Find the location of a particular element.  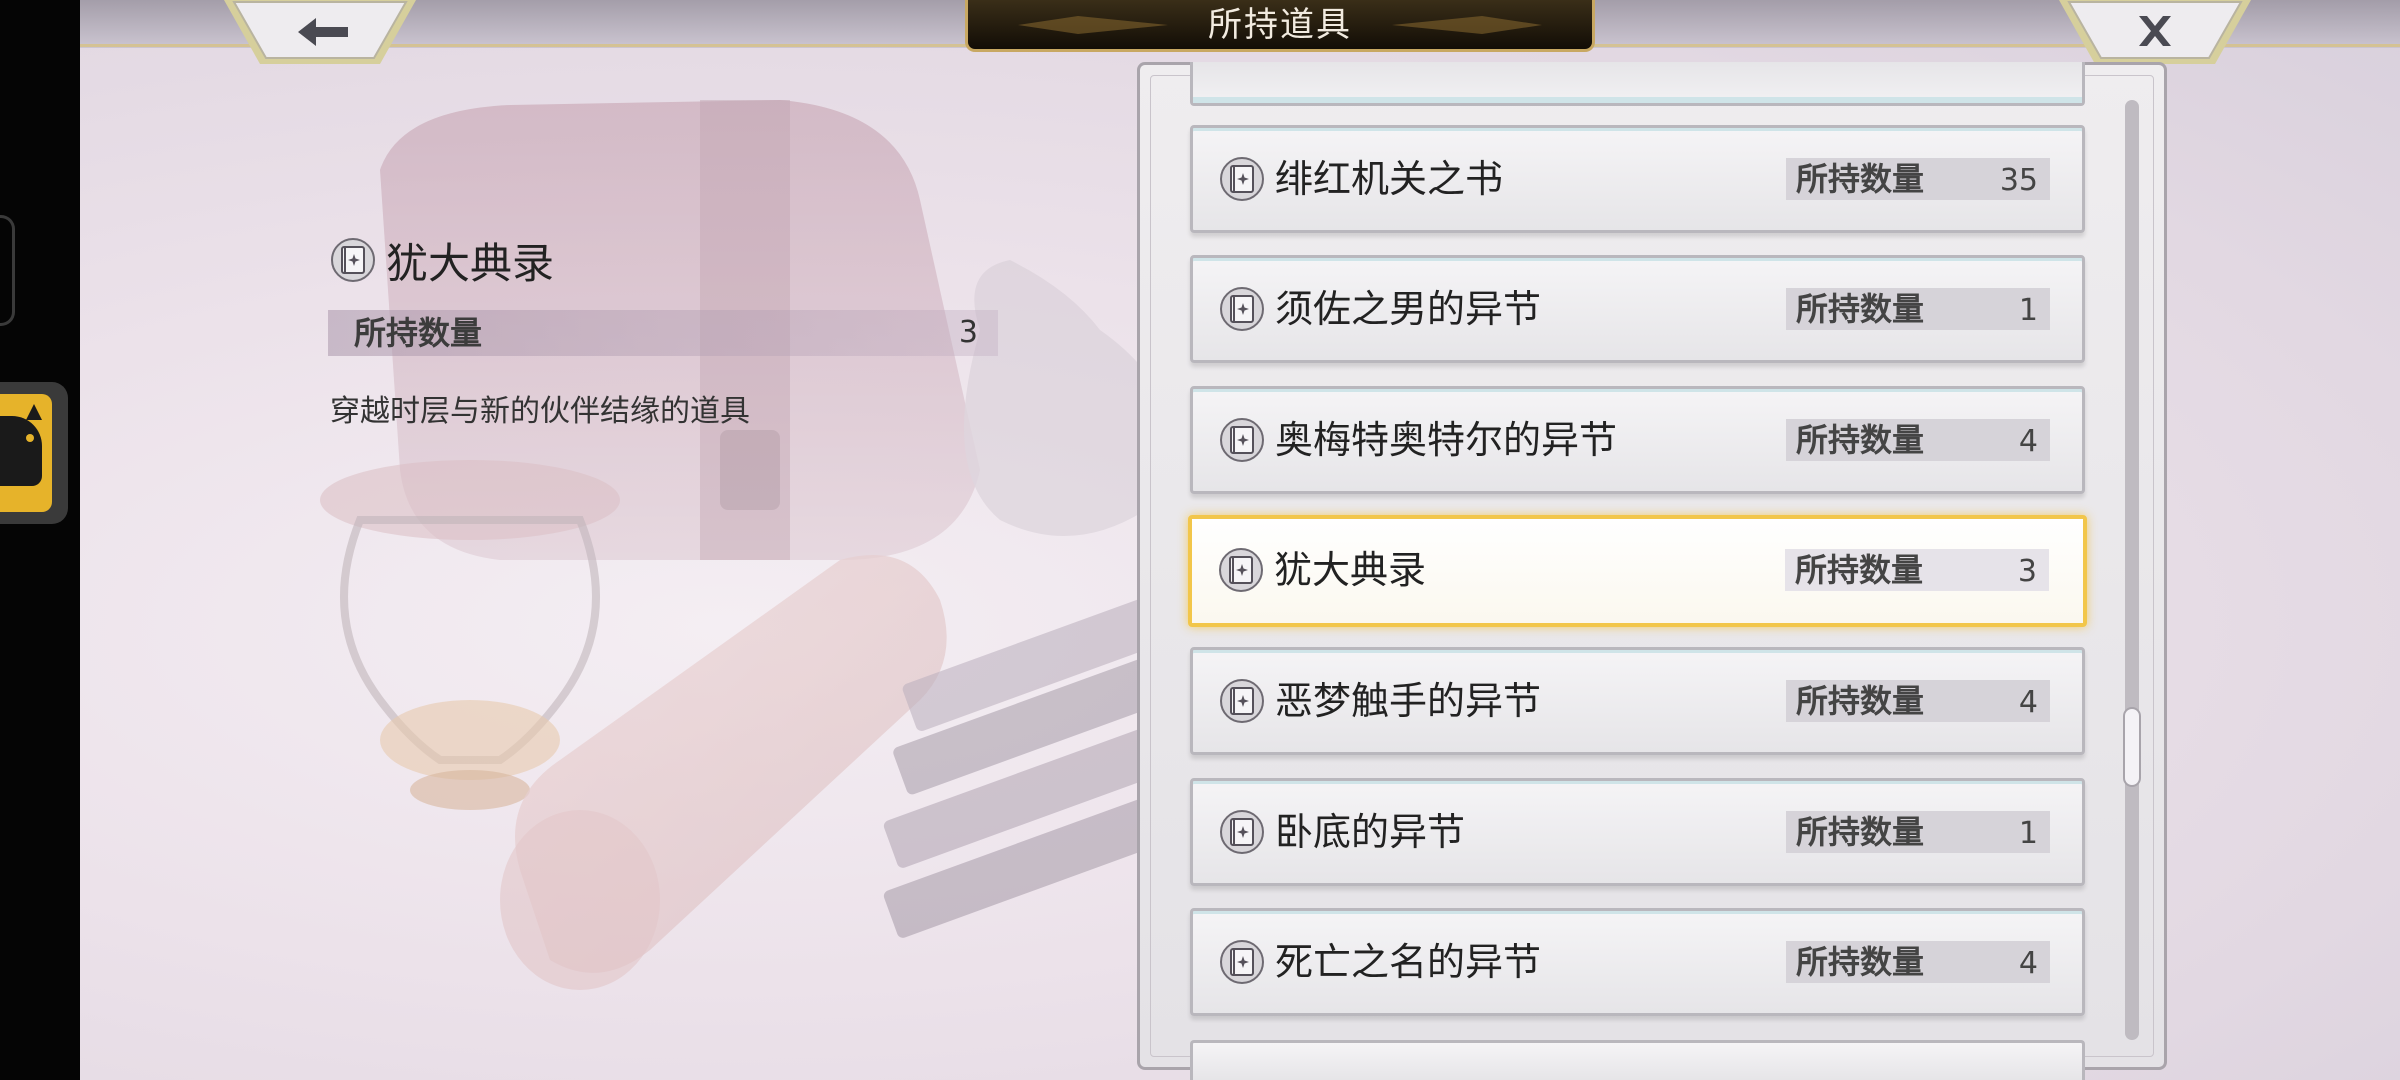

item-detail: 犹大典录 所持数量 3 穿越时层与新的伙伴结缘的道具 is located at coordinates (709, 330).